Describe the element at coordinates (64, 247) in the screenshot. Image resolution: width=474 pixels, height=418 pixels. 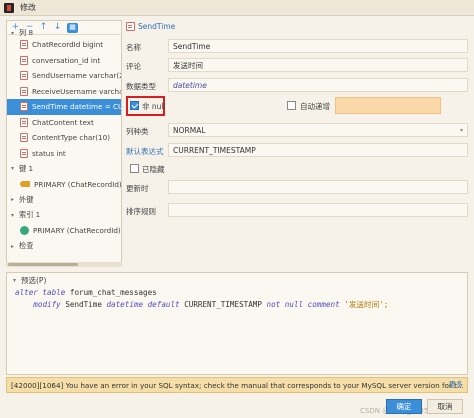
I see `tree-group-checks: ▸ 检查` at that location.